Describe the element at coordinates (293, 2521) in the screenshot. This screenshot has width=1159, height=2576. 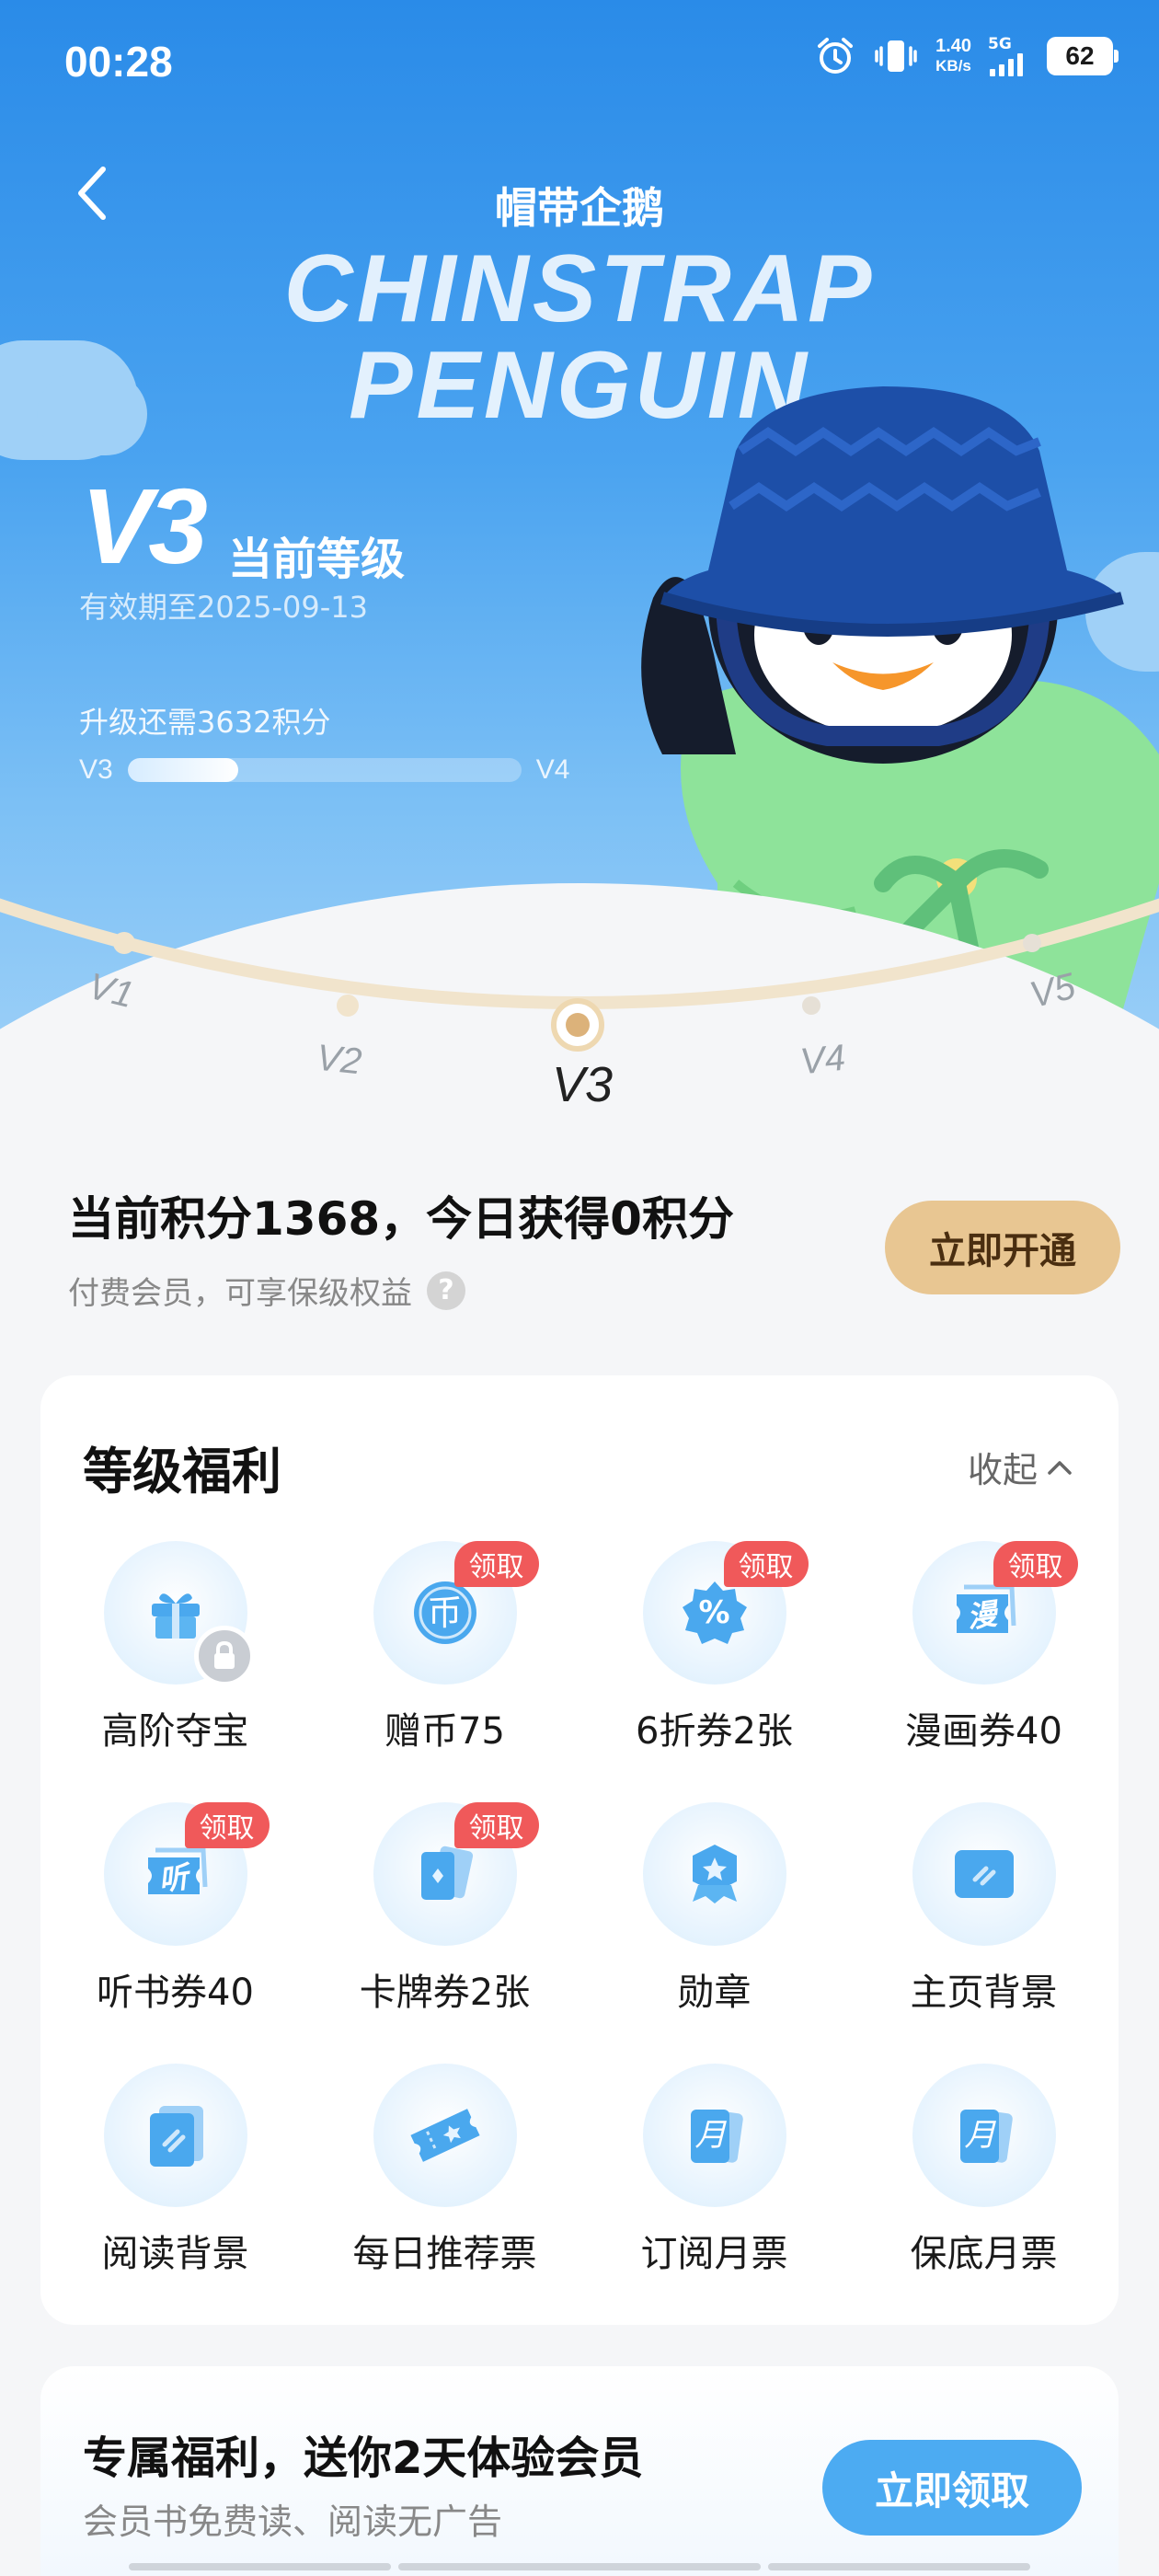
I see `promo-subtitle: 会员书免费读、阅读无广告` at that location.